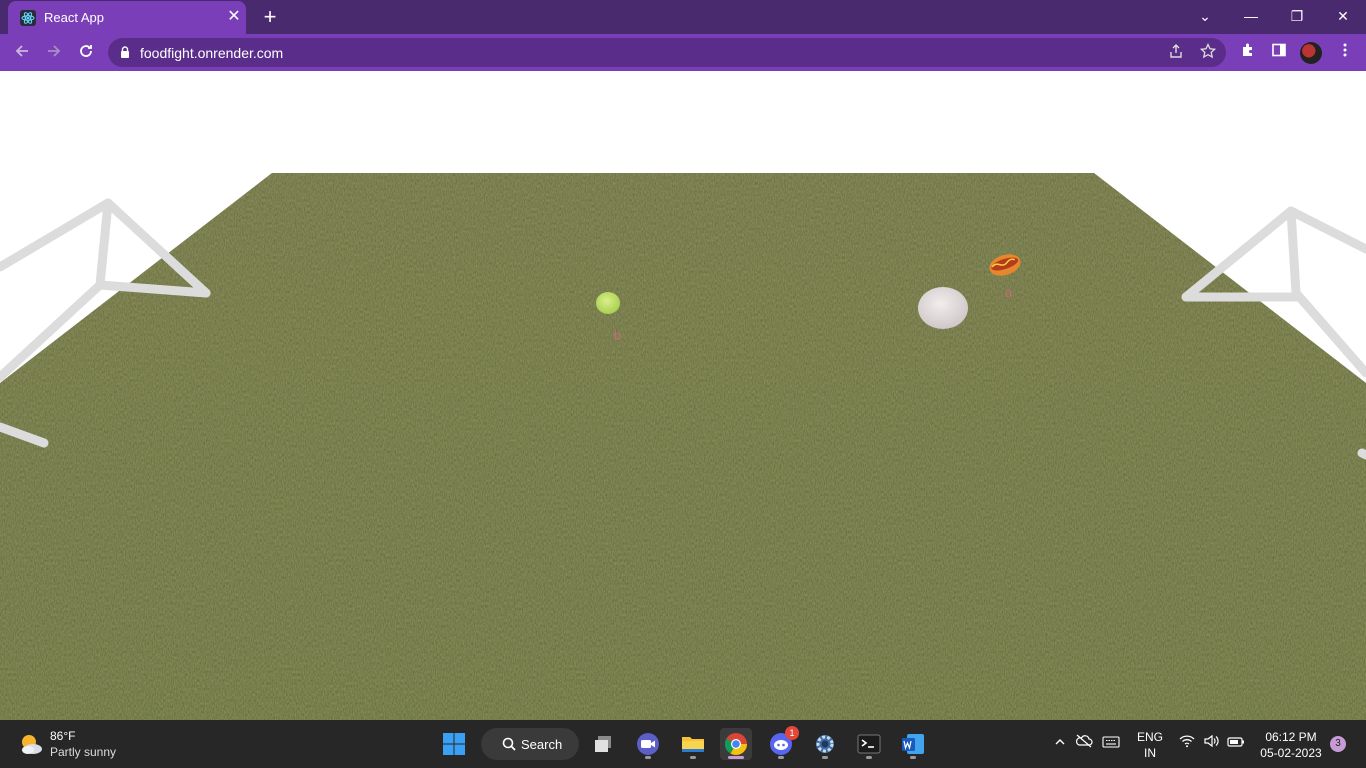 This screenshot has width=1366, height=768. Describe the element at coordinates (1251, 16) in the screenshot. I see `minimize-button: —` at that location.